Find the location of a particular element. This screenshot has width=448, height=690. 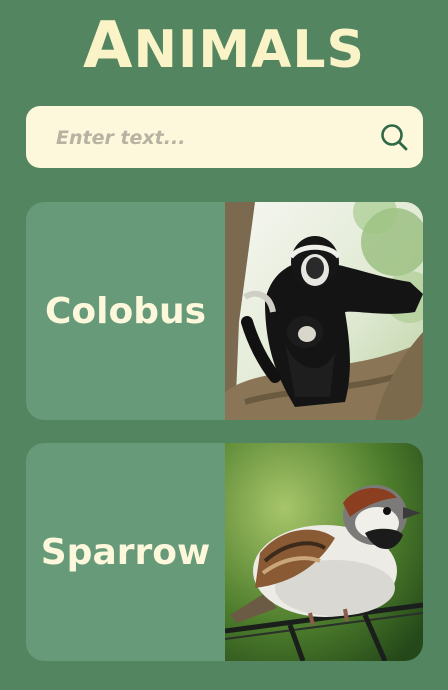

sparrow-photo is located at coordinates (324, 552).